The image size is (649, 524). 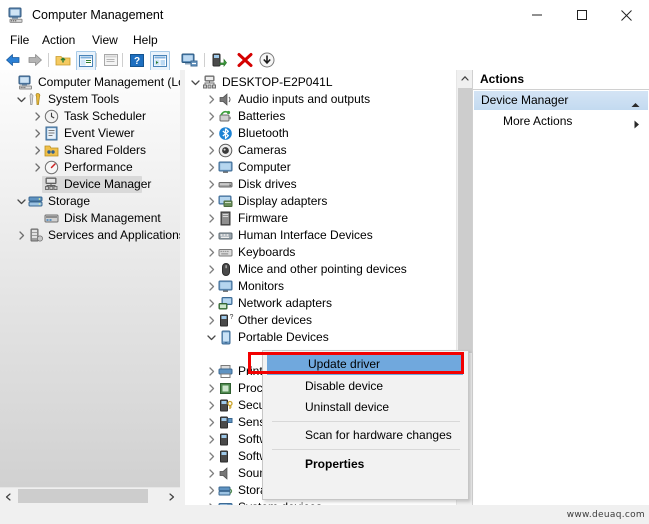 I want to click on device-tree-item-bluetooth: Bluetooth, so click(x=246, y=133).